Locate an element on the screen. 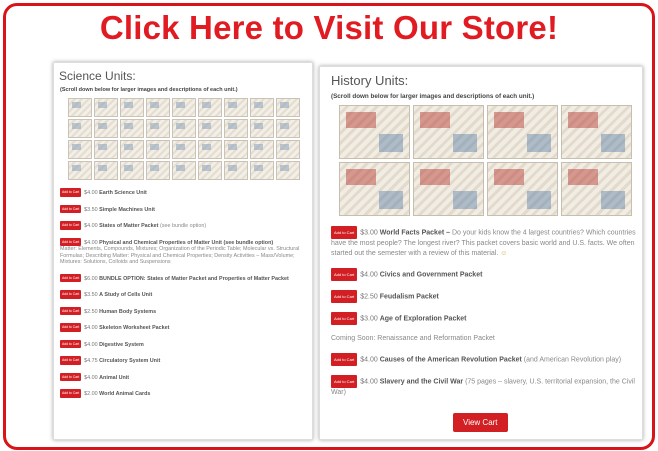 The width and height of the screenshot is (658, 451). list-item: Add to Cart $3.50 Simple Machines Unit is located at coordinates (186, 208).